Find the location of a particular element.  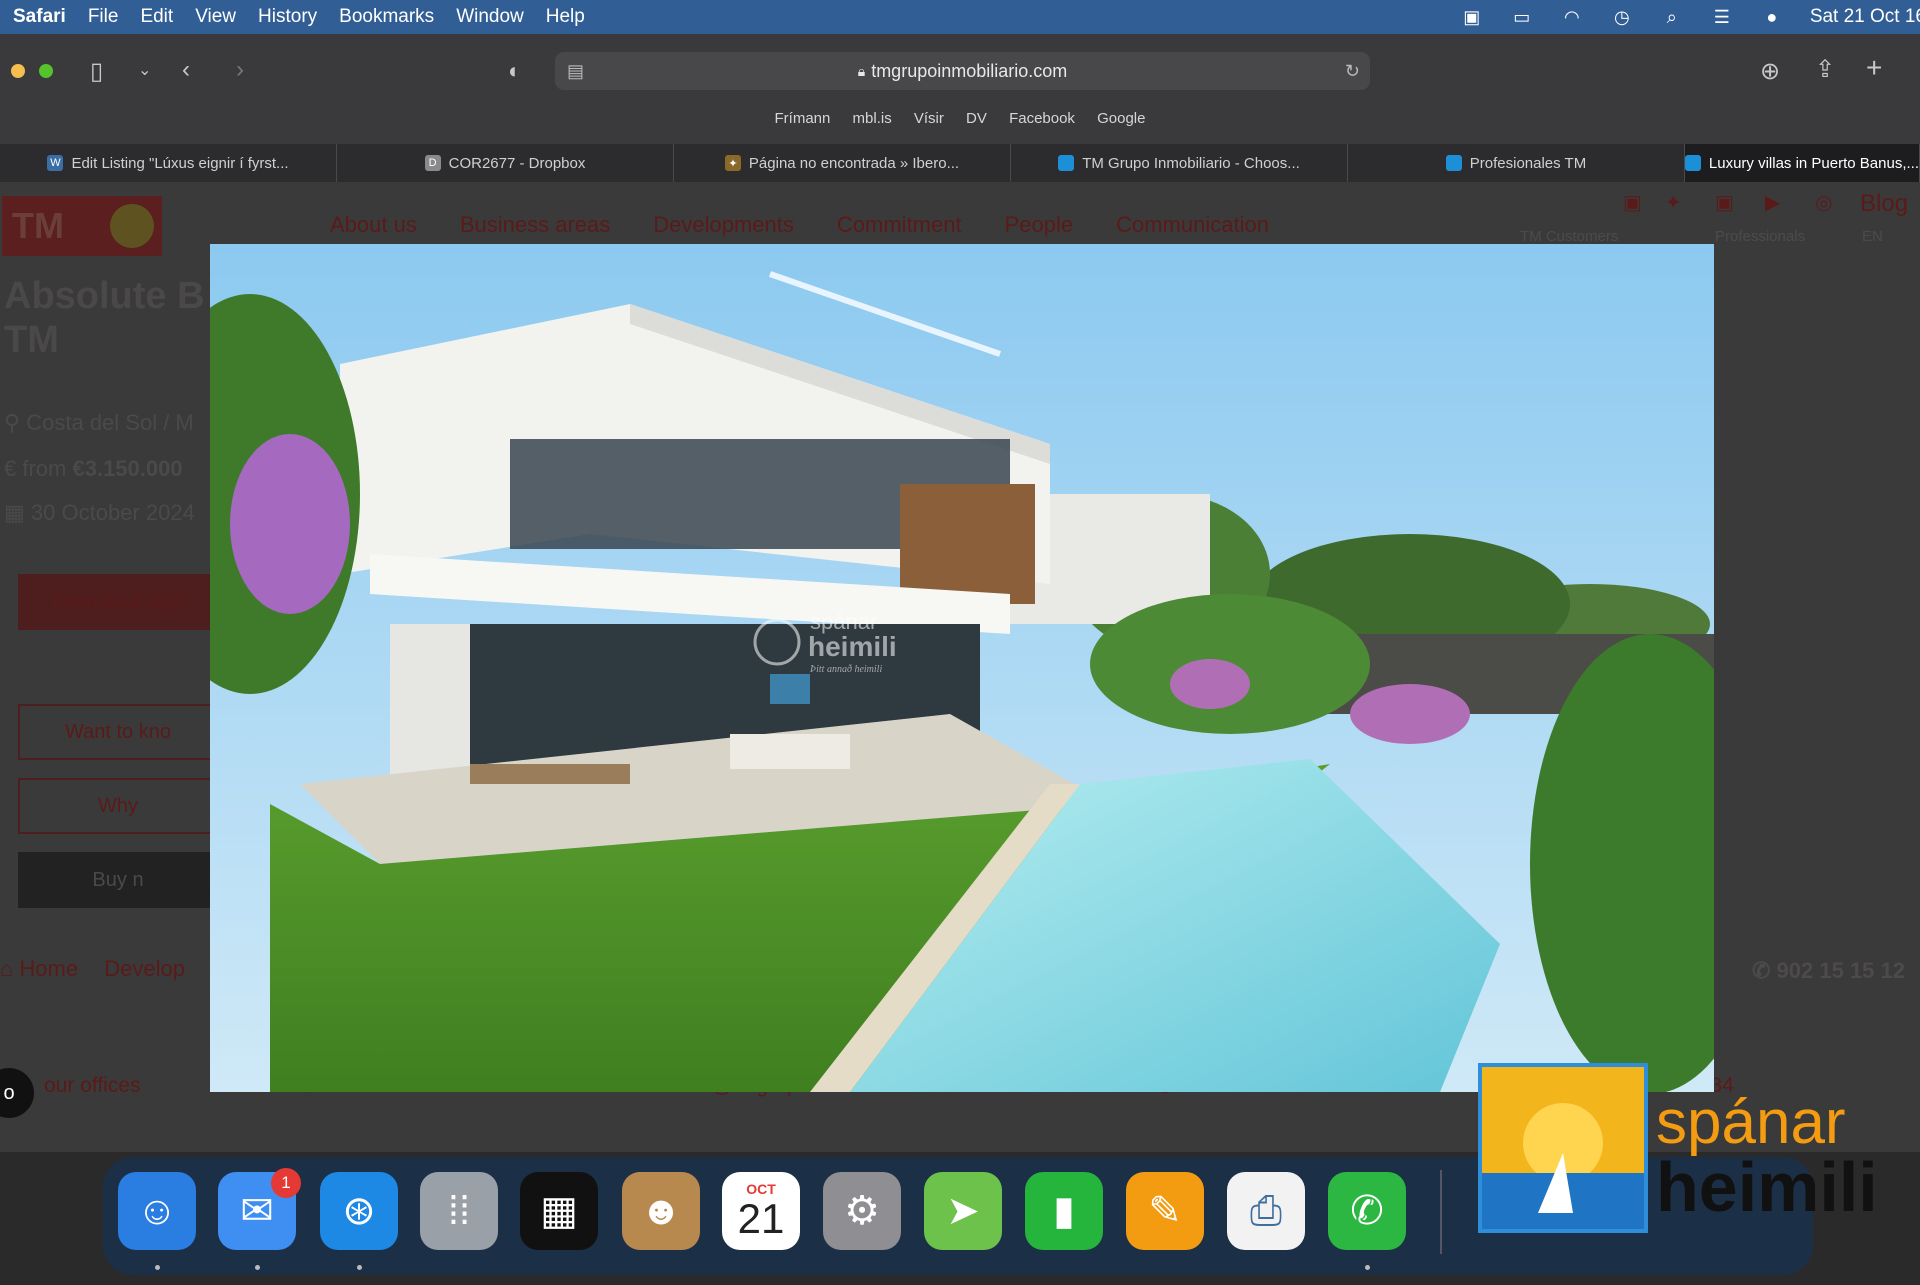

chevron-down-icon: ⌄ is located at coordinates (144, 70).